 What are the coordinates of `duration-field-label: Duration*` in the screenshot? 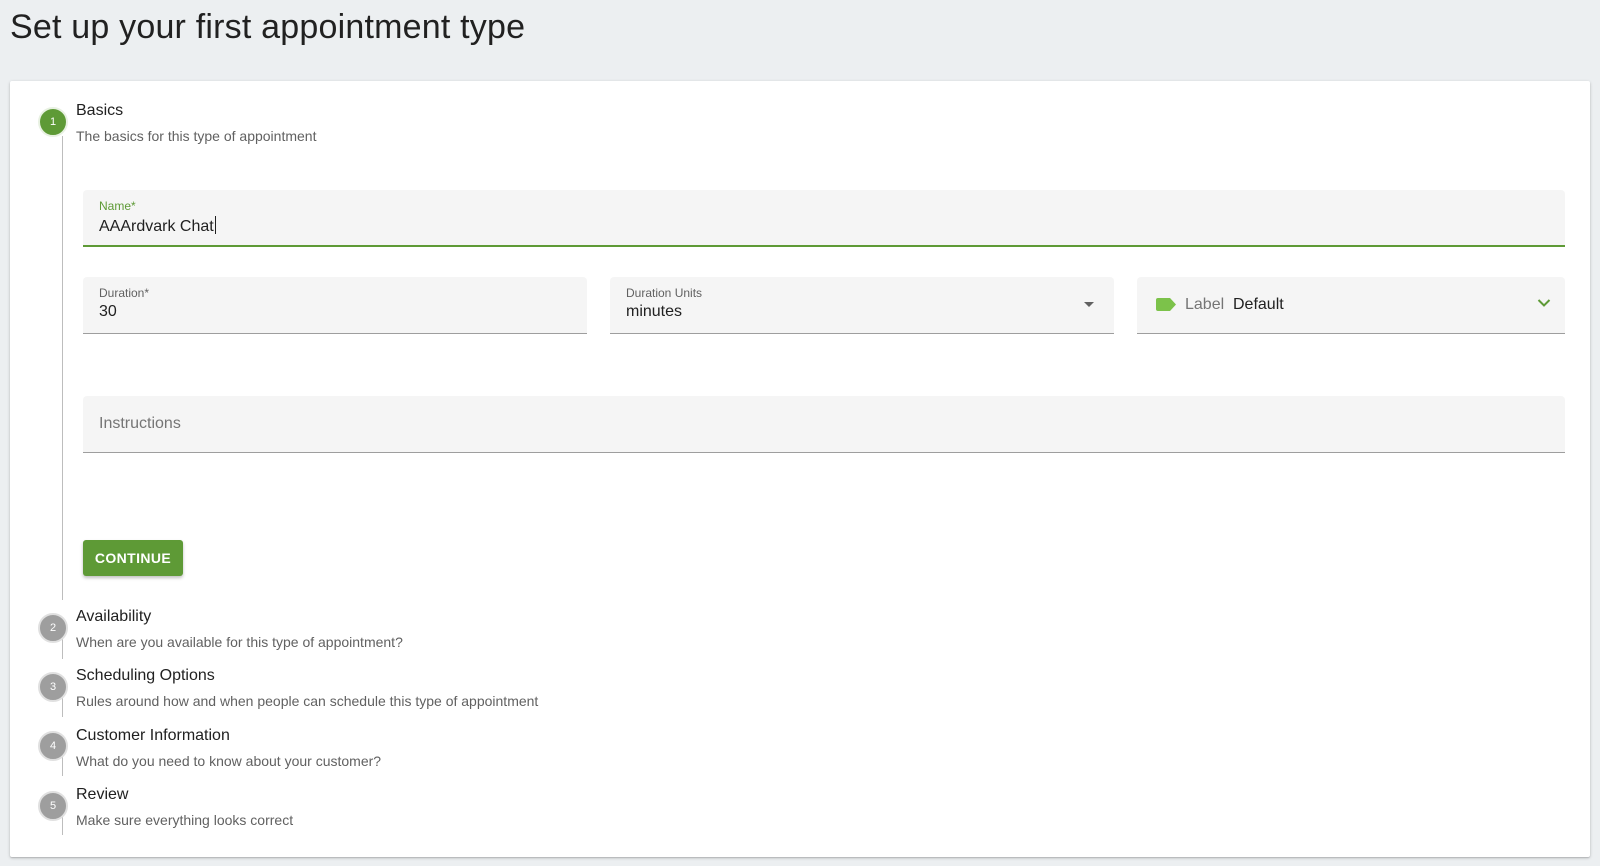 It's located at (124, 293).